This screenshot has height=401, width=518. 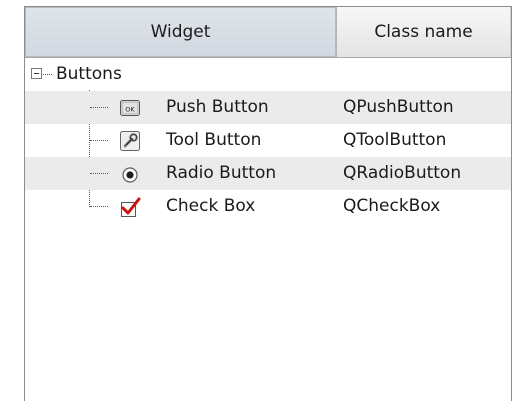 What do you see at coordinates (392, 206) in the screenshot?
I see `tree-item-class-name: QCheckBox` at bounding box center [392, 206].